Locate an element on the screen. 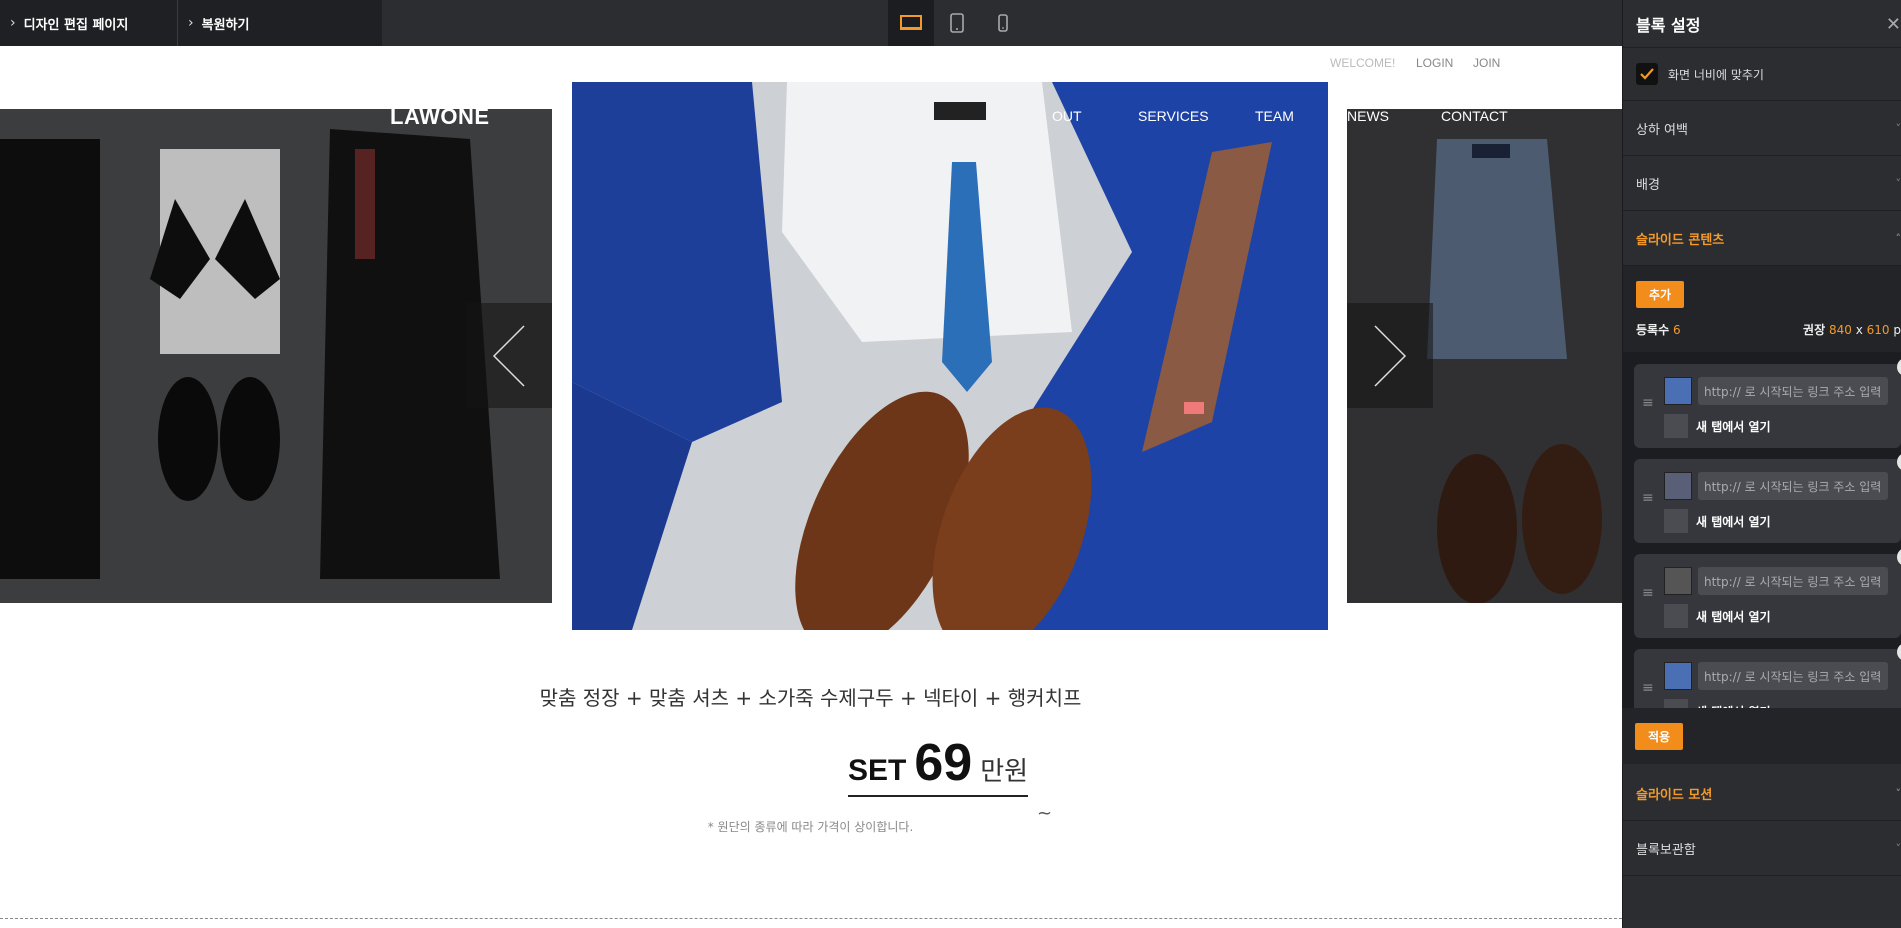 This screenshot has width=1901, height=928. price-display: SET 69 만원 is located at coordinates (938, 765).